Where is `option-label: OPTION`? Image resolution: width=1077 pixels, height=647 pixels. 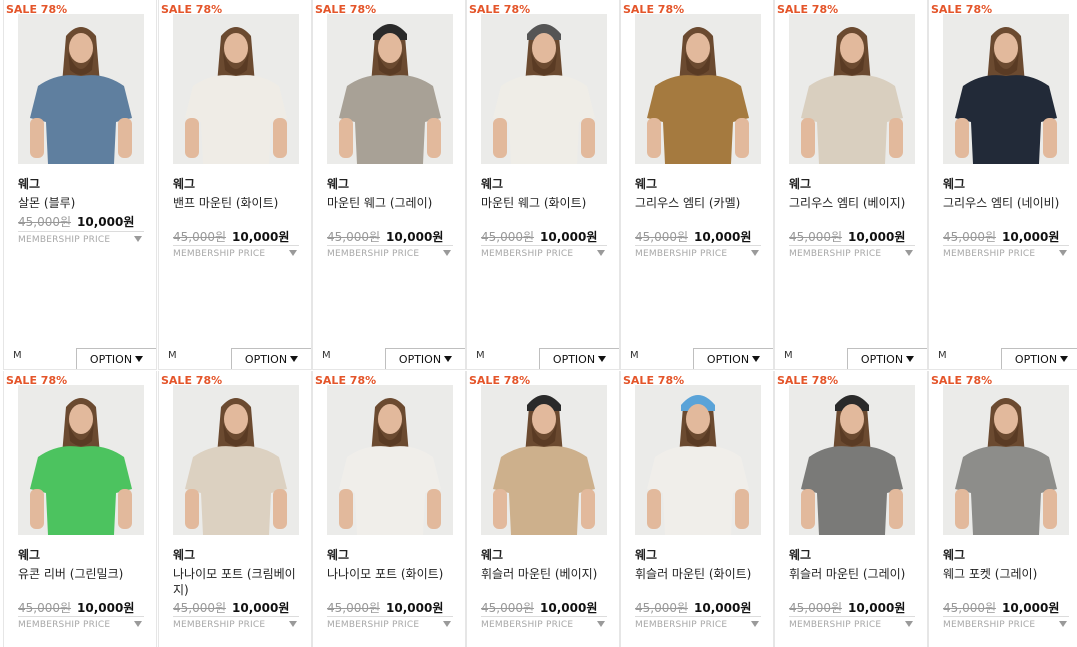 option-label: OPTION is located at coordinates (420, 359).